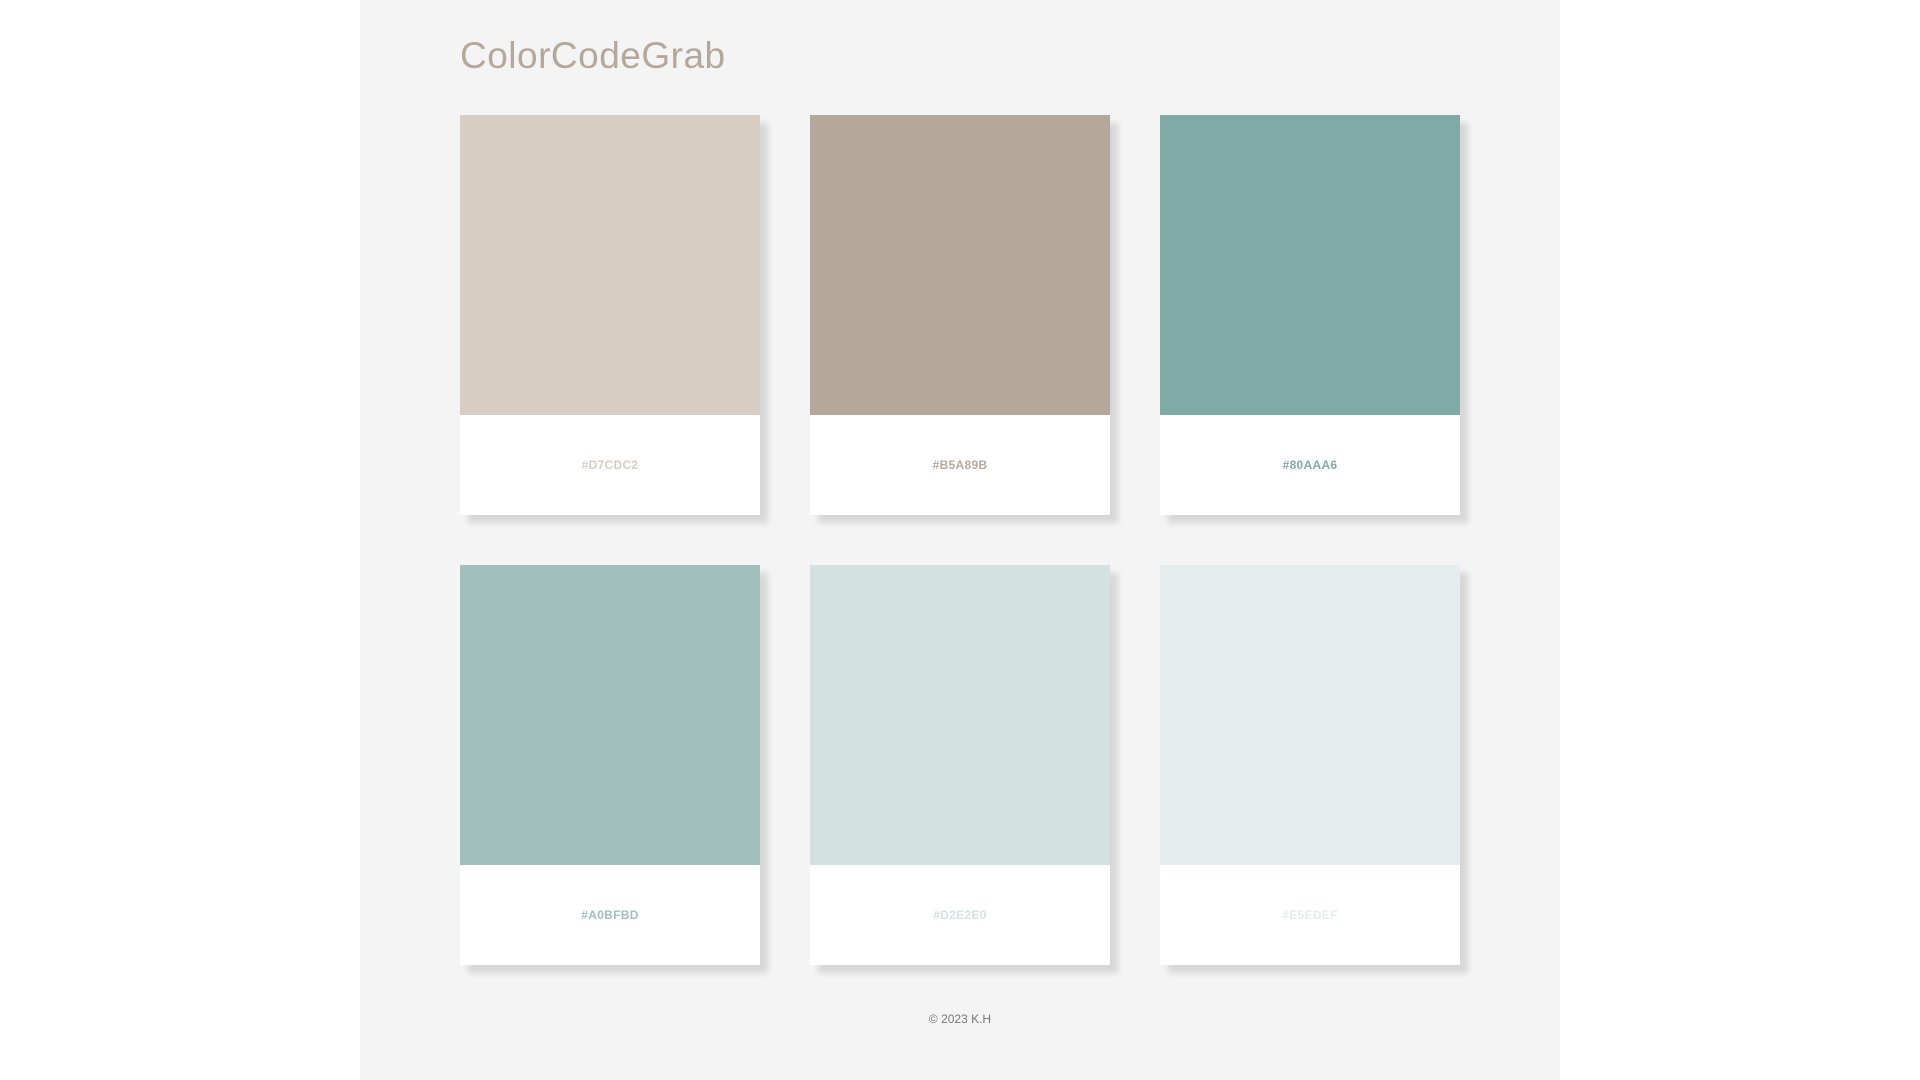  I want to click on color-code: #E5EDEF, so click(1310, 915).